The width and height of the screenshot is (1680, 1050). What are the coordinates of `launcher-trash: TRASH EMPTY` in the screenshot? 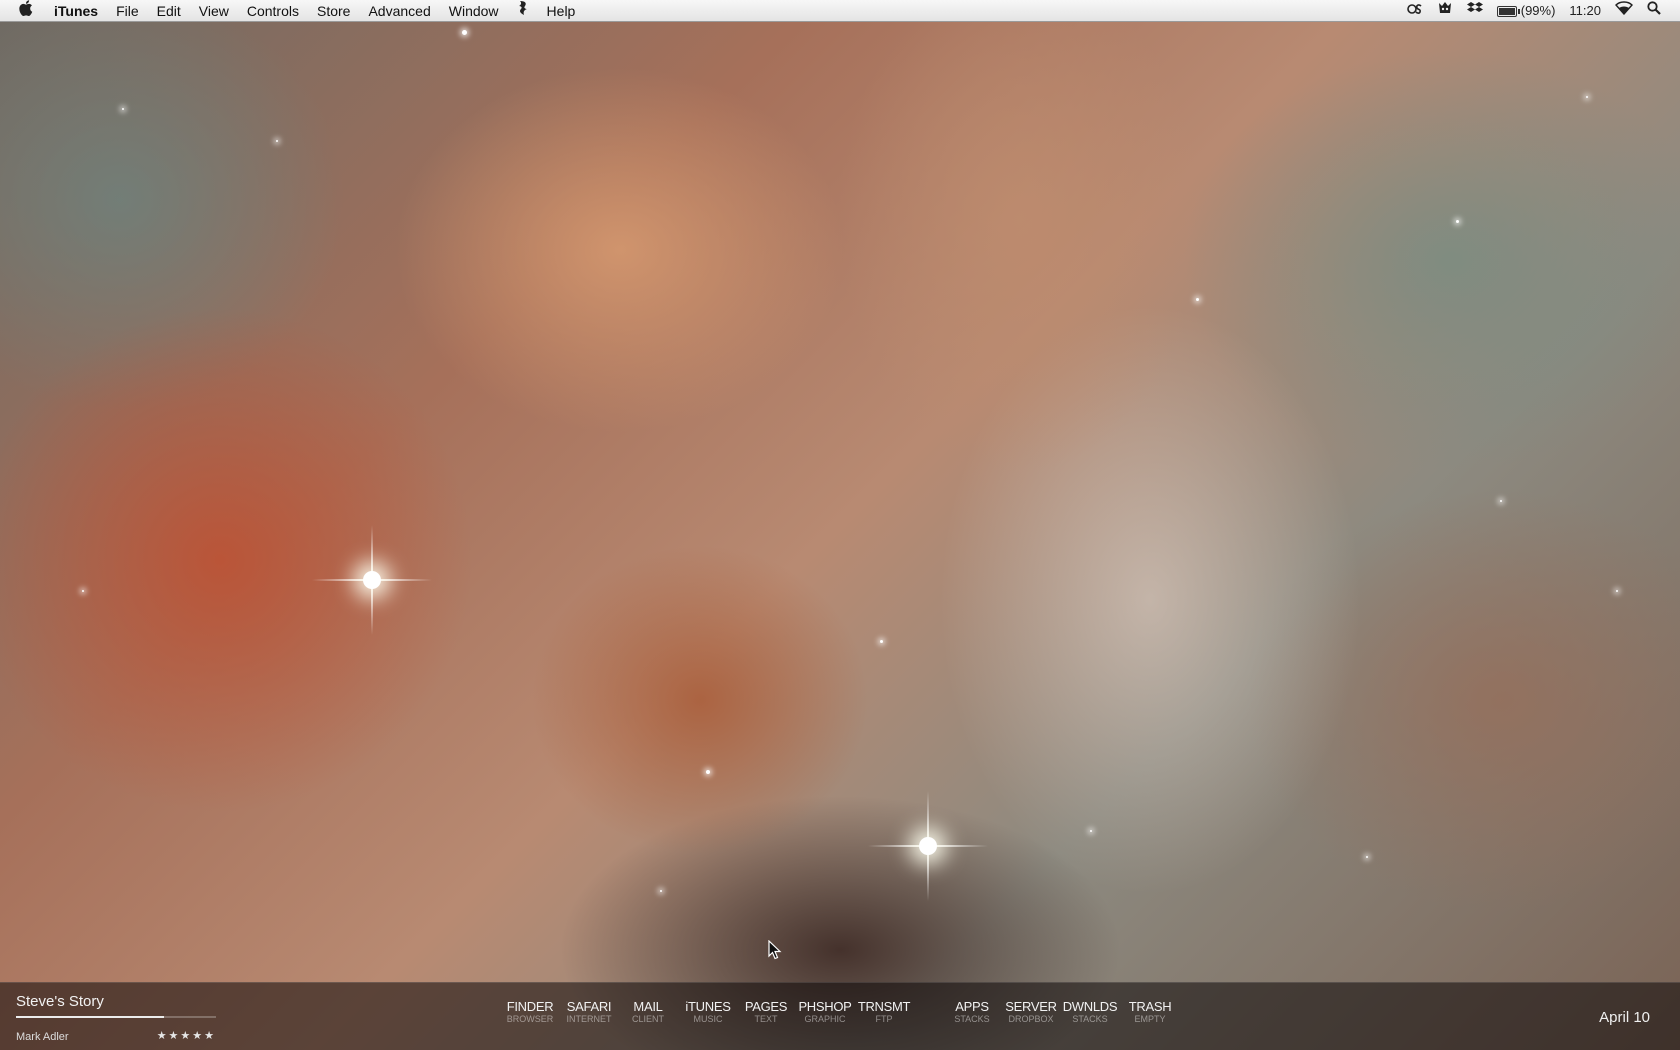 It's located at (1150, 1012).